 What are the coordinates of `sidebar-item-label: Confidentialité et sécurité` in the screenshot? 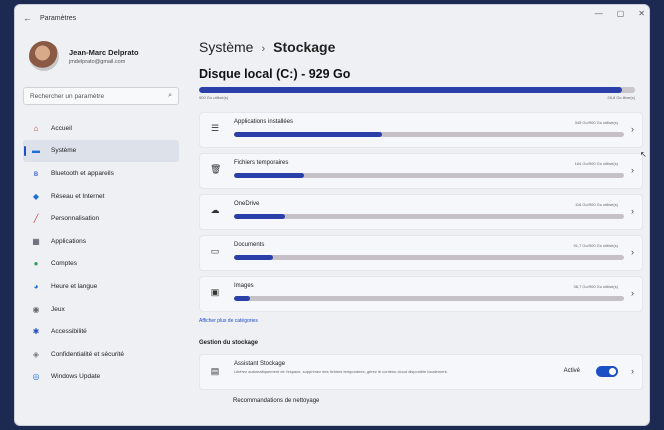 It's located at (87, 354).